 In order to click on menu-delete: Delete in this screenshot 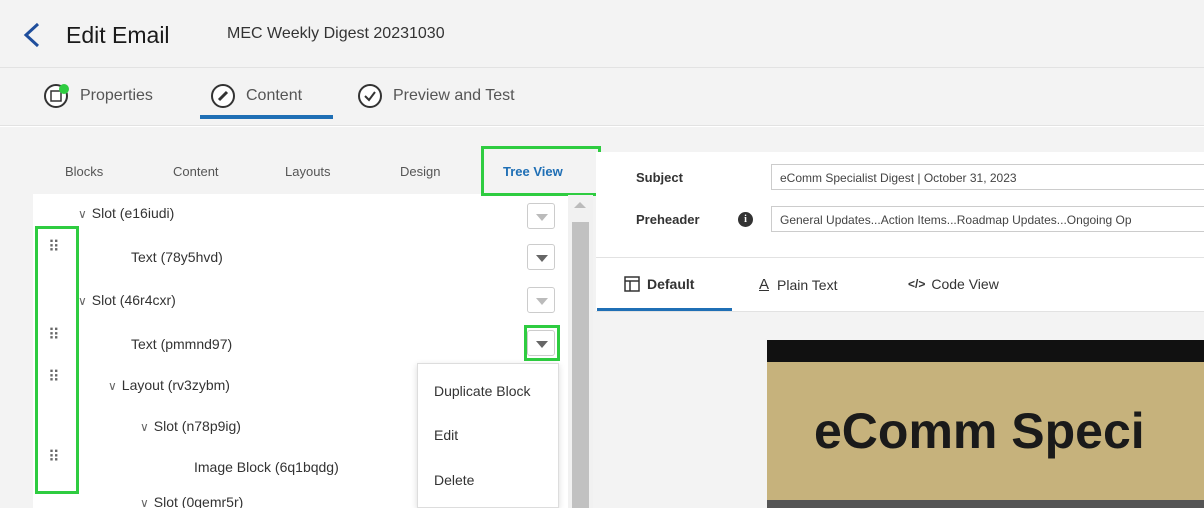, I will do `click(454, 480)`.